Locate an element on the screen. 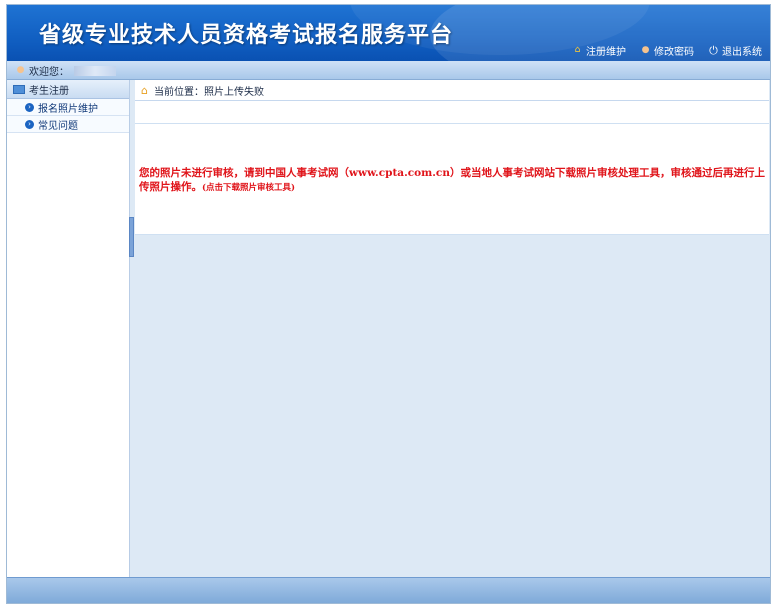 This screenshot has width=778, height=608. sidebar-item-photo-maintenance: › 报名照片维护 is located at coordinates (68, 107).